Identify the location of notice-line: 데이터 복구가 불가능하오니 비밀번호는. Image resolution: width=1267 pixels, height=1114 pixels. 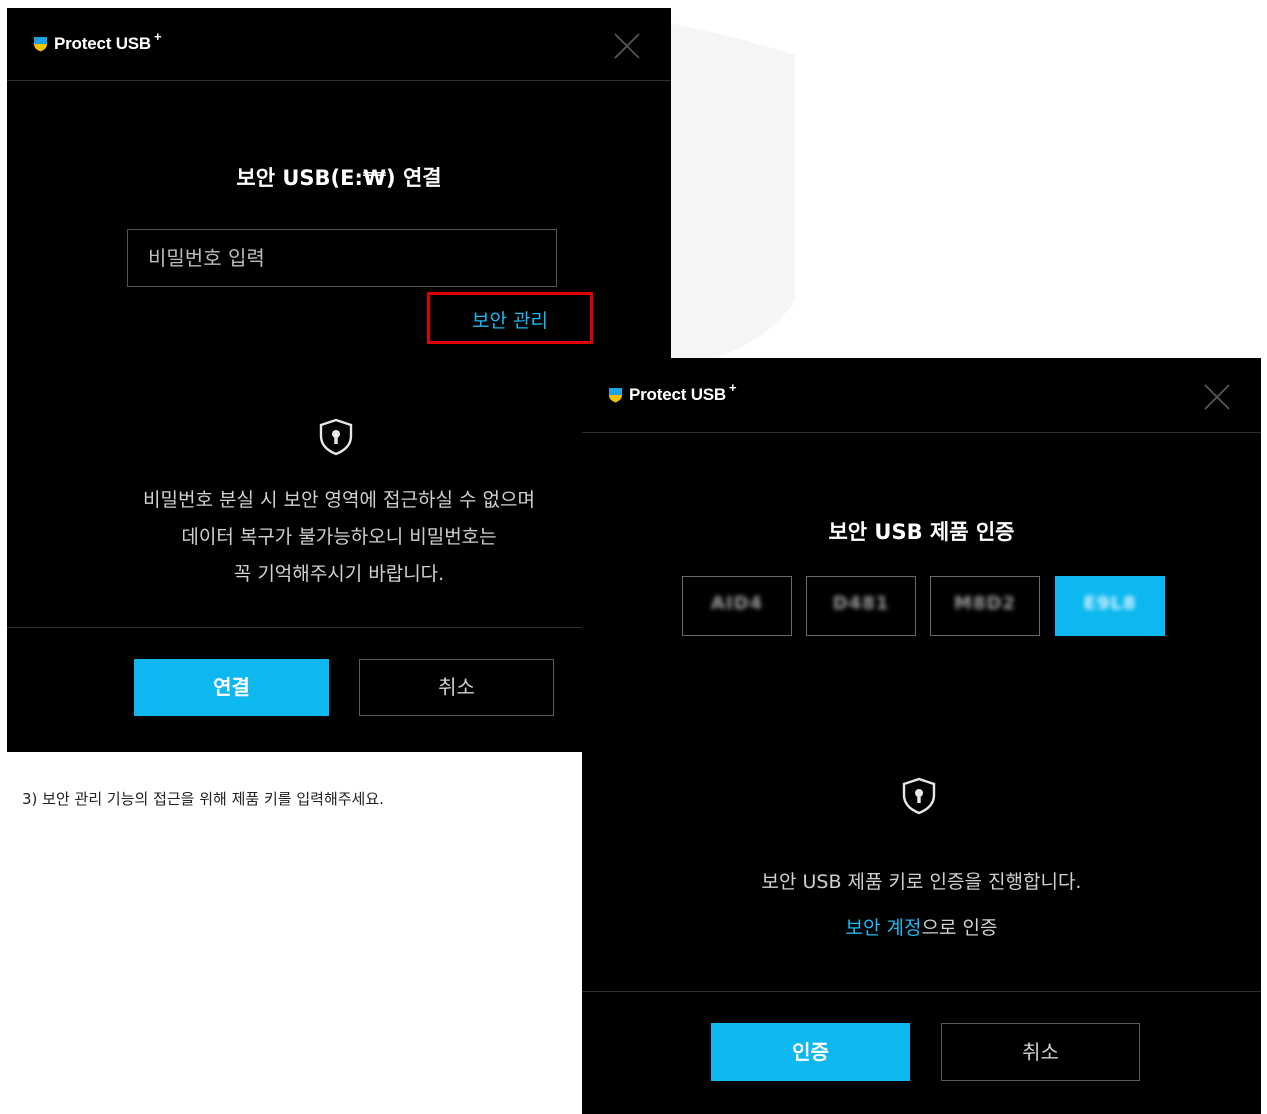
(339, 537).